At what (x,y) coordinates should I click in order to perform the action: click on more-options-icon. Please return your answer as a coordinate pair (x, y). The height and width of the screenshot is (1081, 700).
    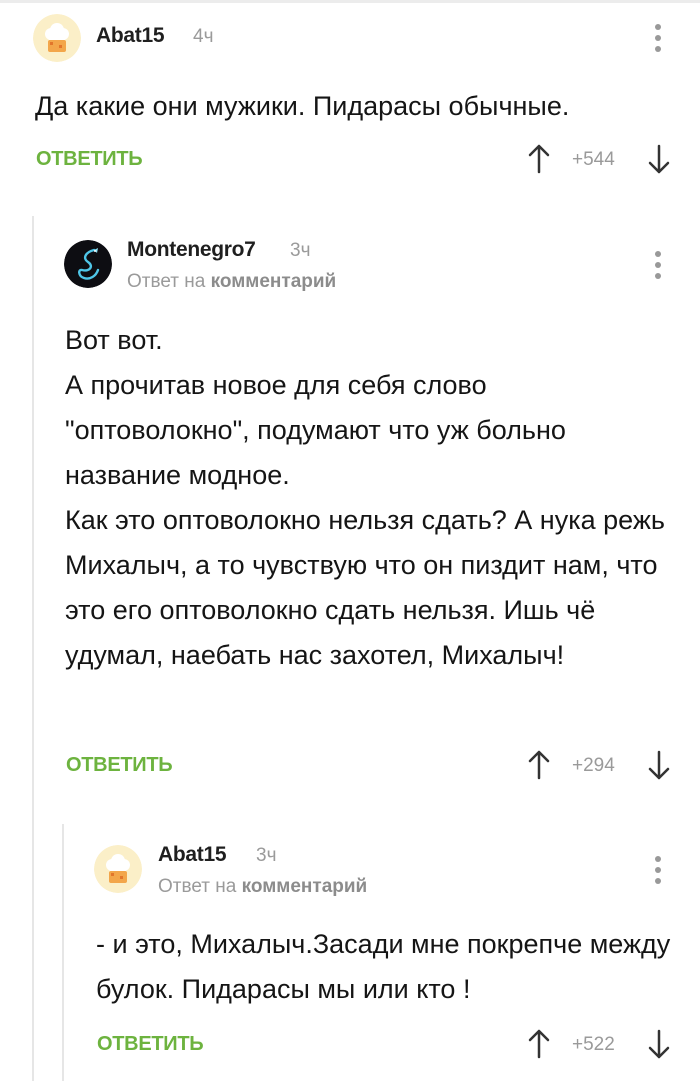
    Looking at the image, I should click on (658, 870).